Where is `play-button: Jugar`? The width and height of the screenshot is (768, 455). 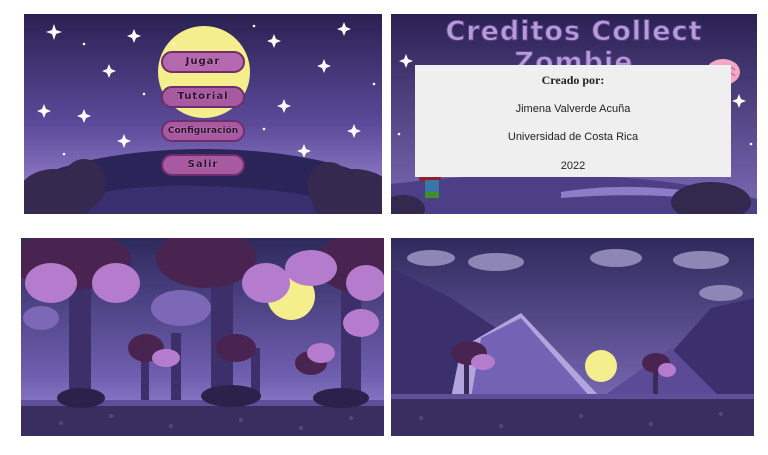
play-button: Jugar is located at coordinates (203, 62).